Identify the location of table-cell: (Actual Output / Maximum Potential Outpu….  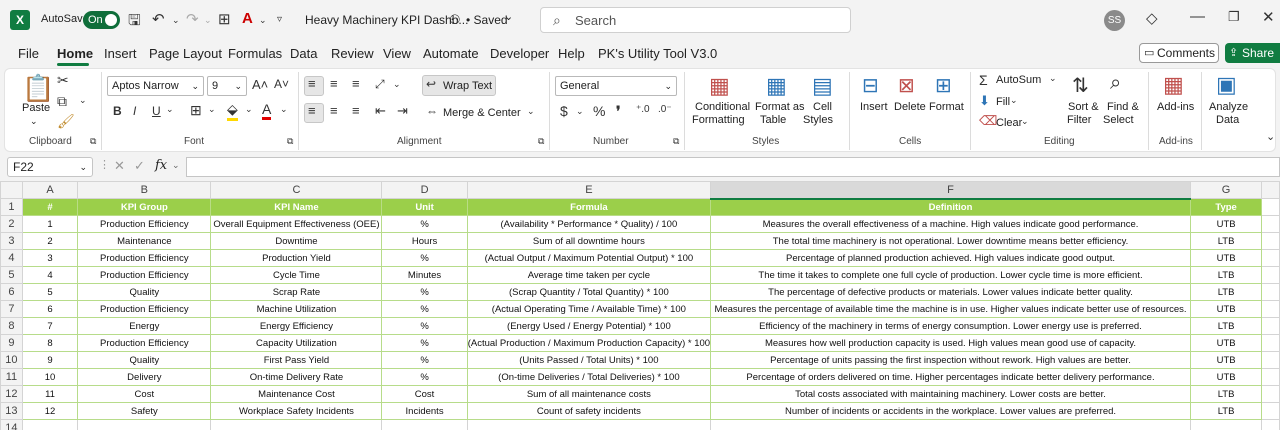
(589, 258).